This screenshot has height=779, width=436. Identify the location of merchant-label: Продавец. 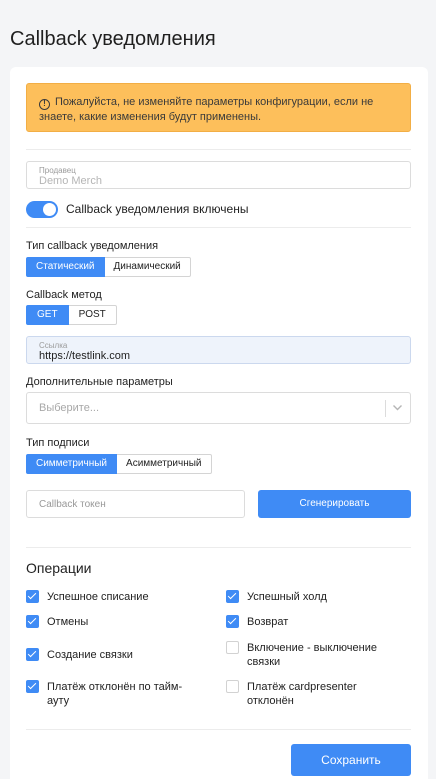
(57, 170).